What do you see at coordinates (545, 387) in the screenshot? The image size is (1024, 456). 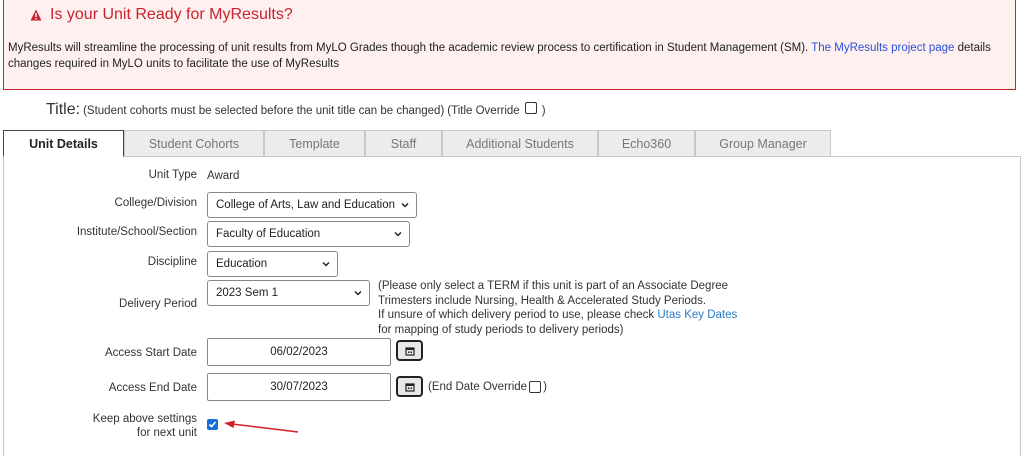 I see `end-date-override-close: )` at bounding box center [545, 387].